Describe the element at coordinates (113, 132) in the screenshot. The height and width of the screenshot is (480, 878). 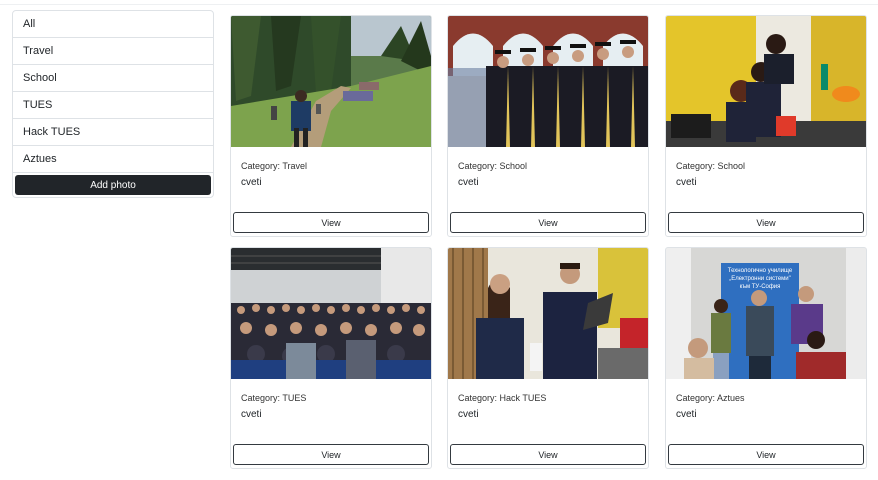
I see `sidebar-item-hack-tues: Hack TUES` at that location.